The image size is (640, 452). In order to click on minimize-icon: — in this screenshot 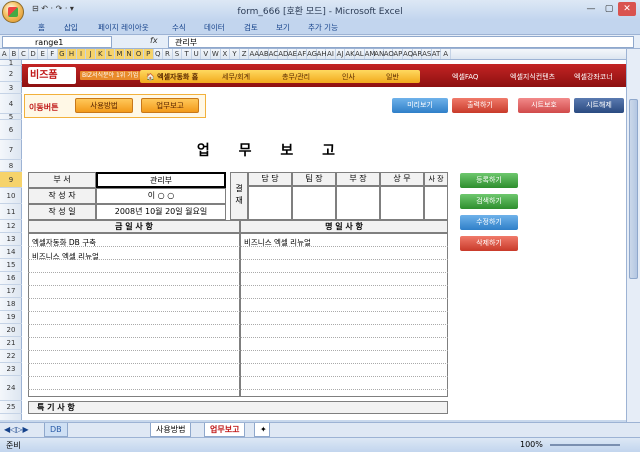, I will do `click(591, 9)`.